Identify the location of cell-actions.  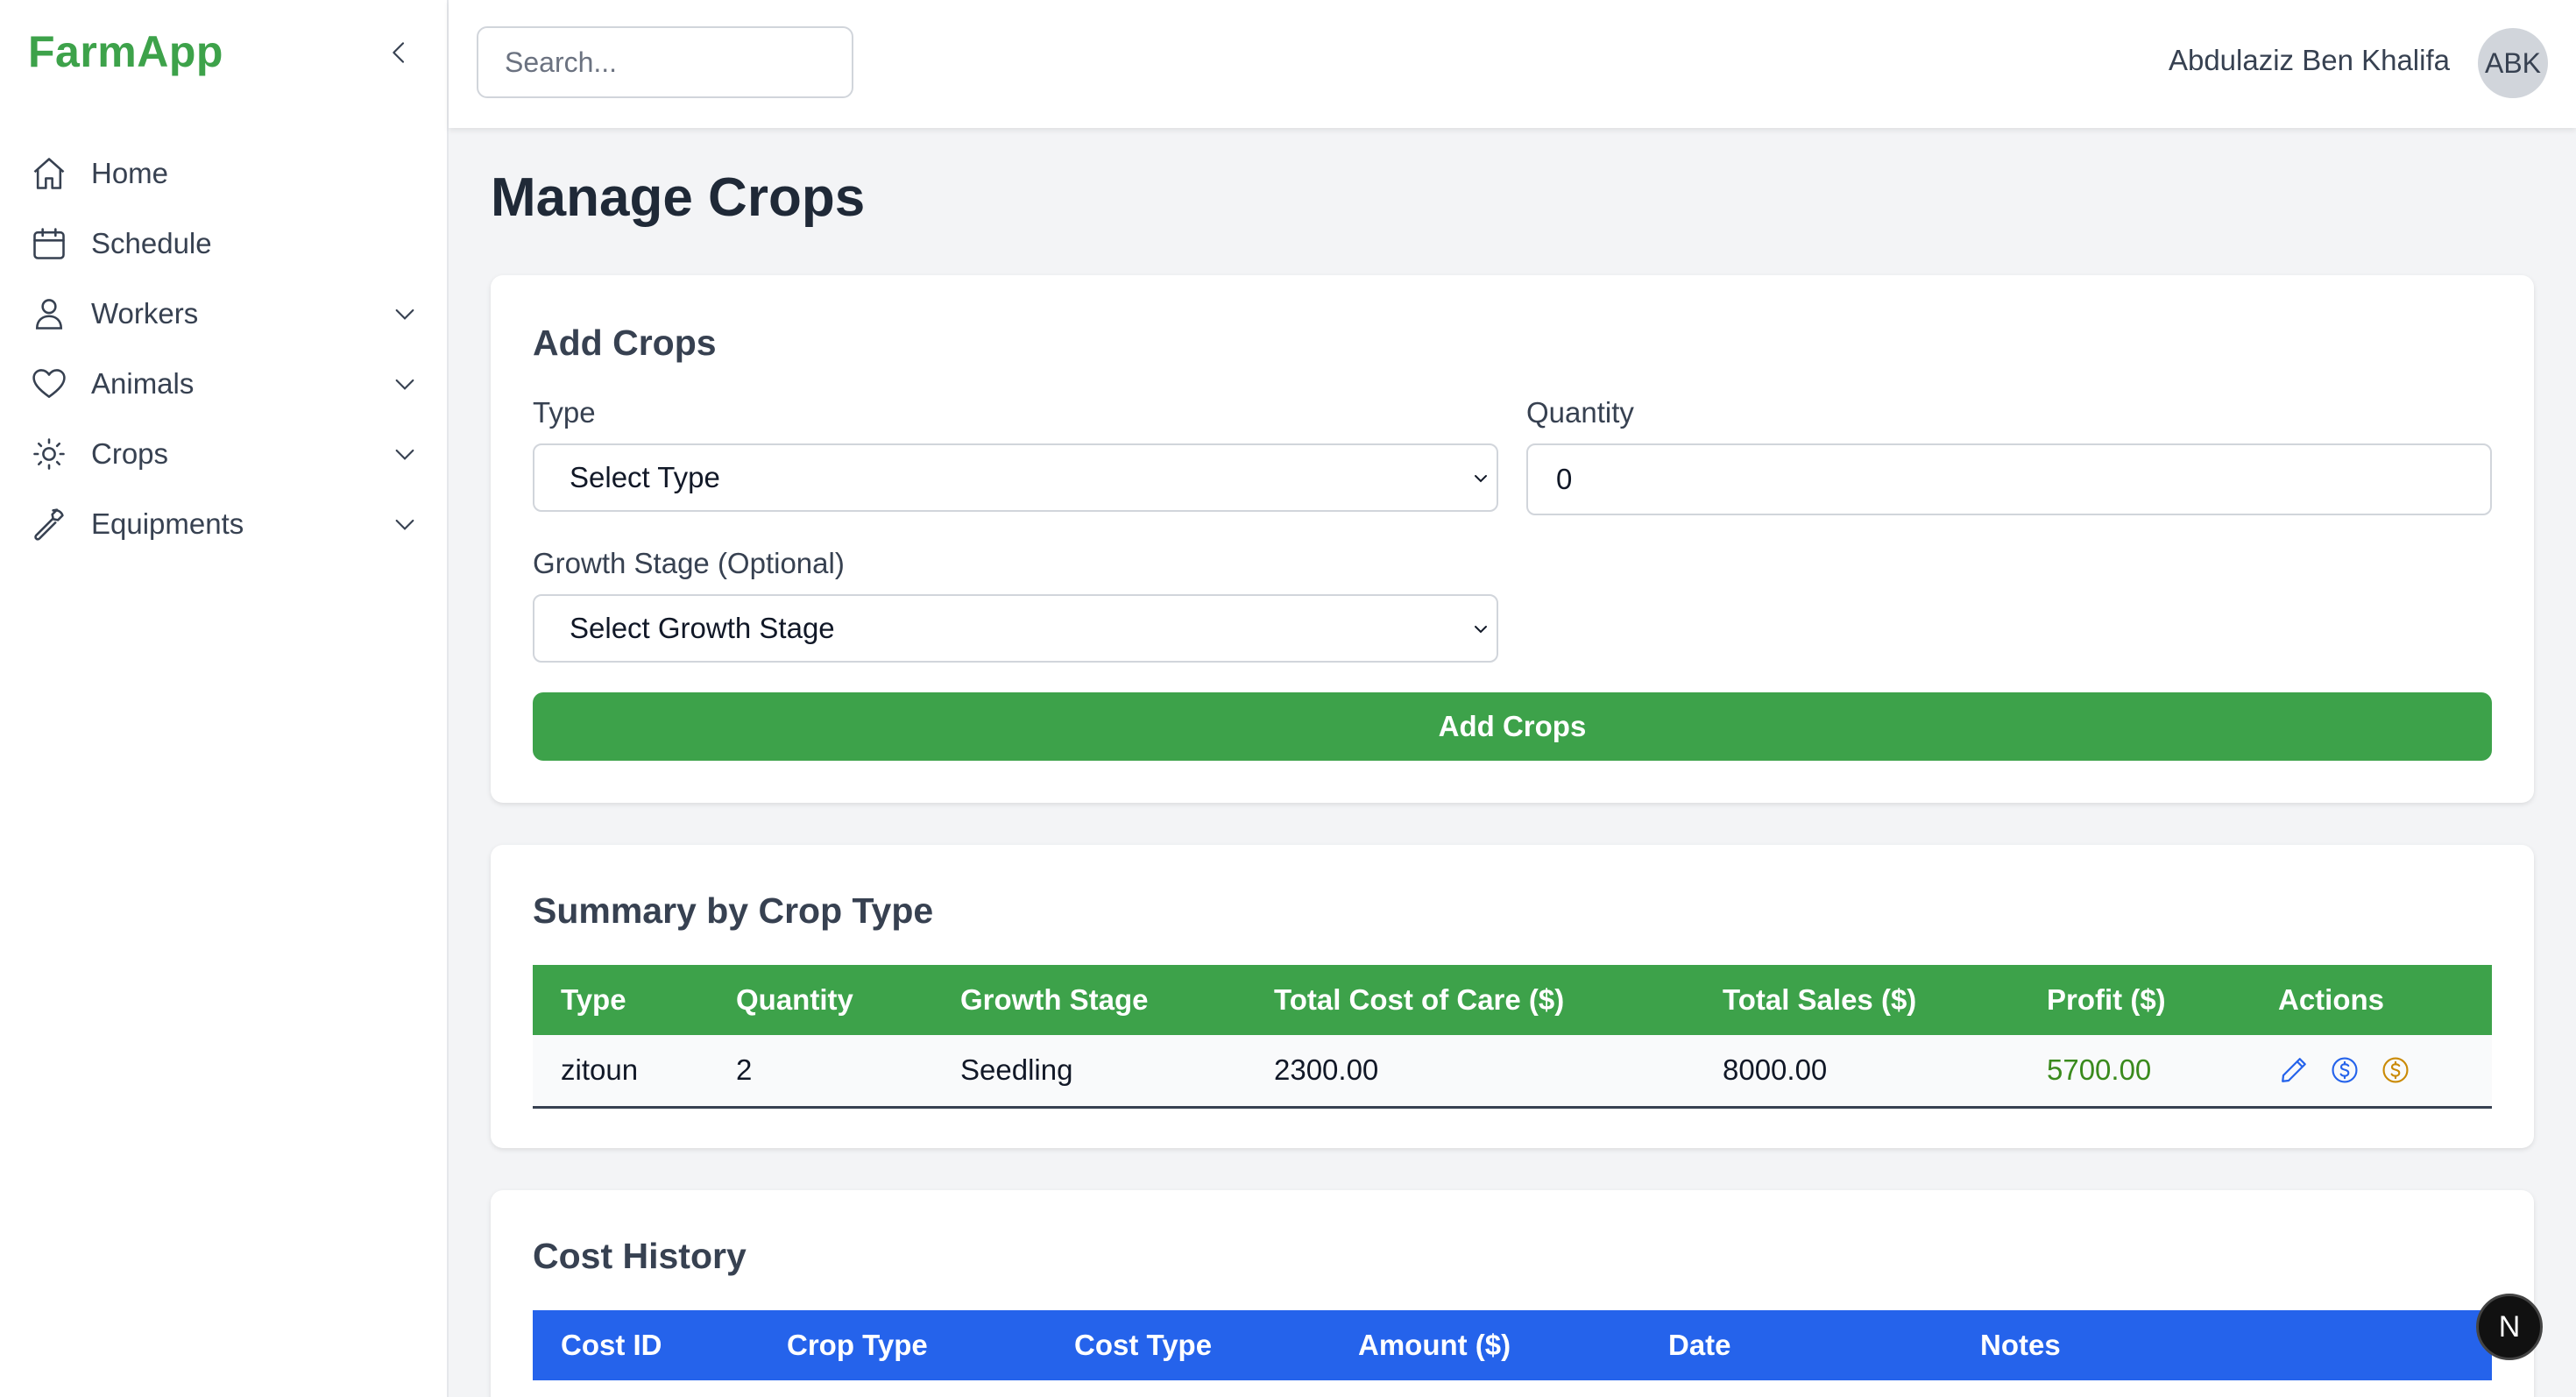
(2371, 1071).